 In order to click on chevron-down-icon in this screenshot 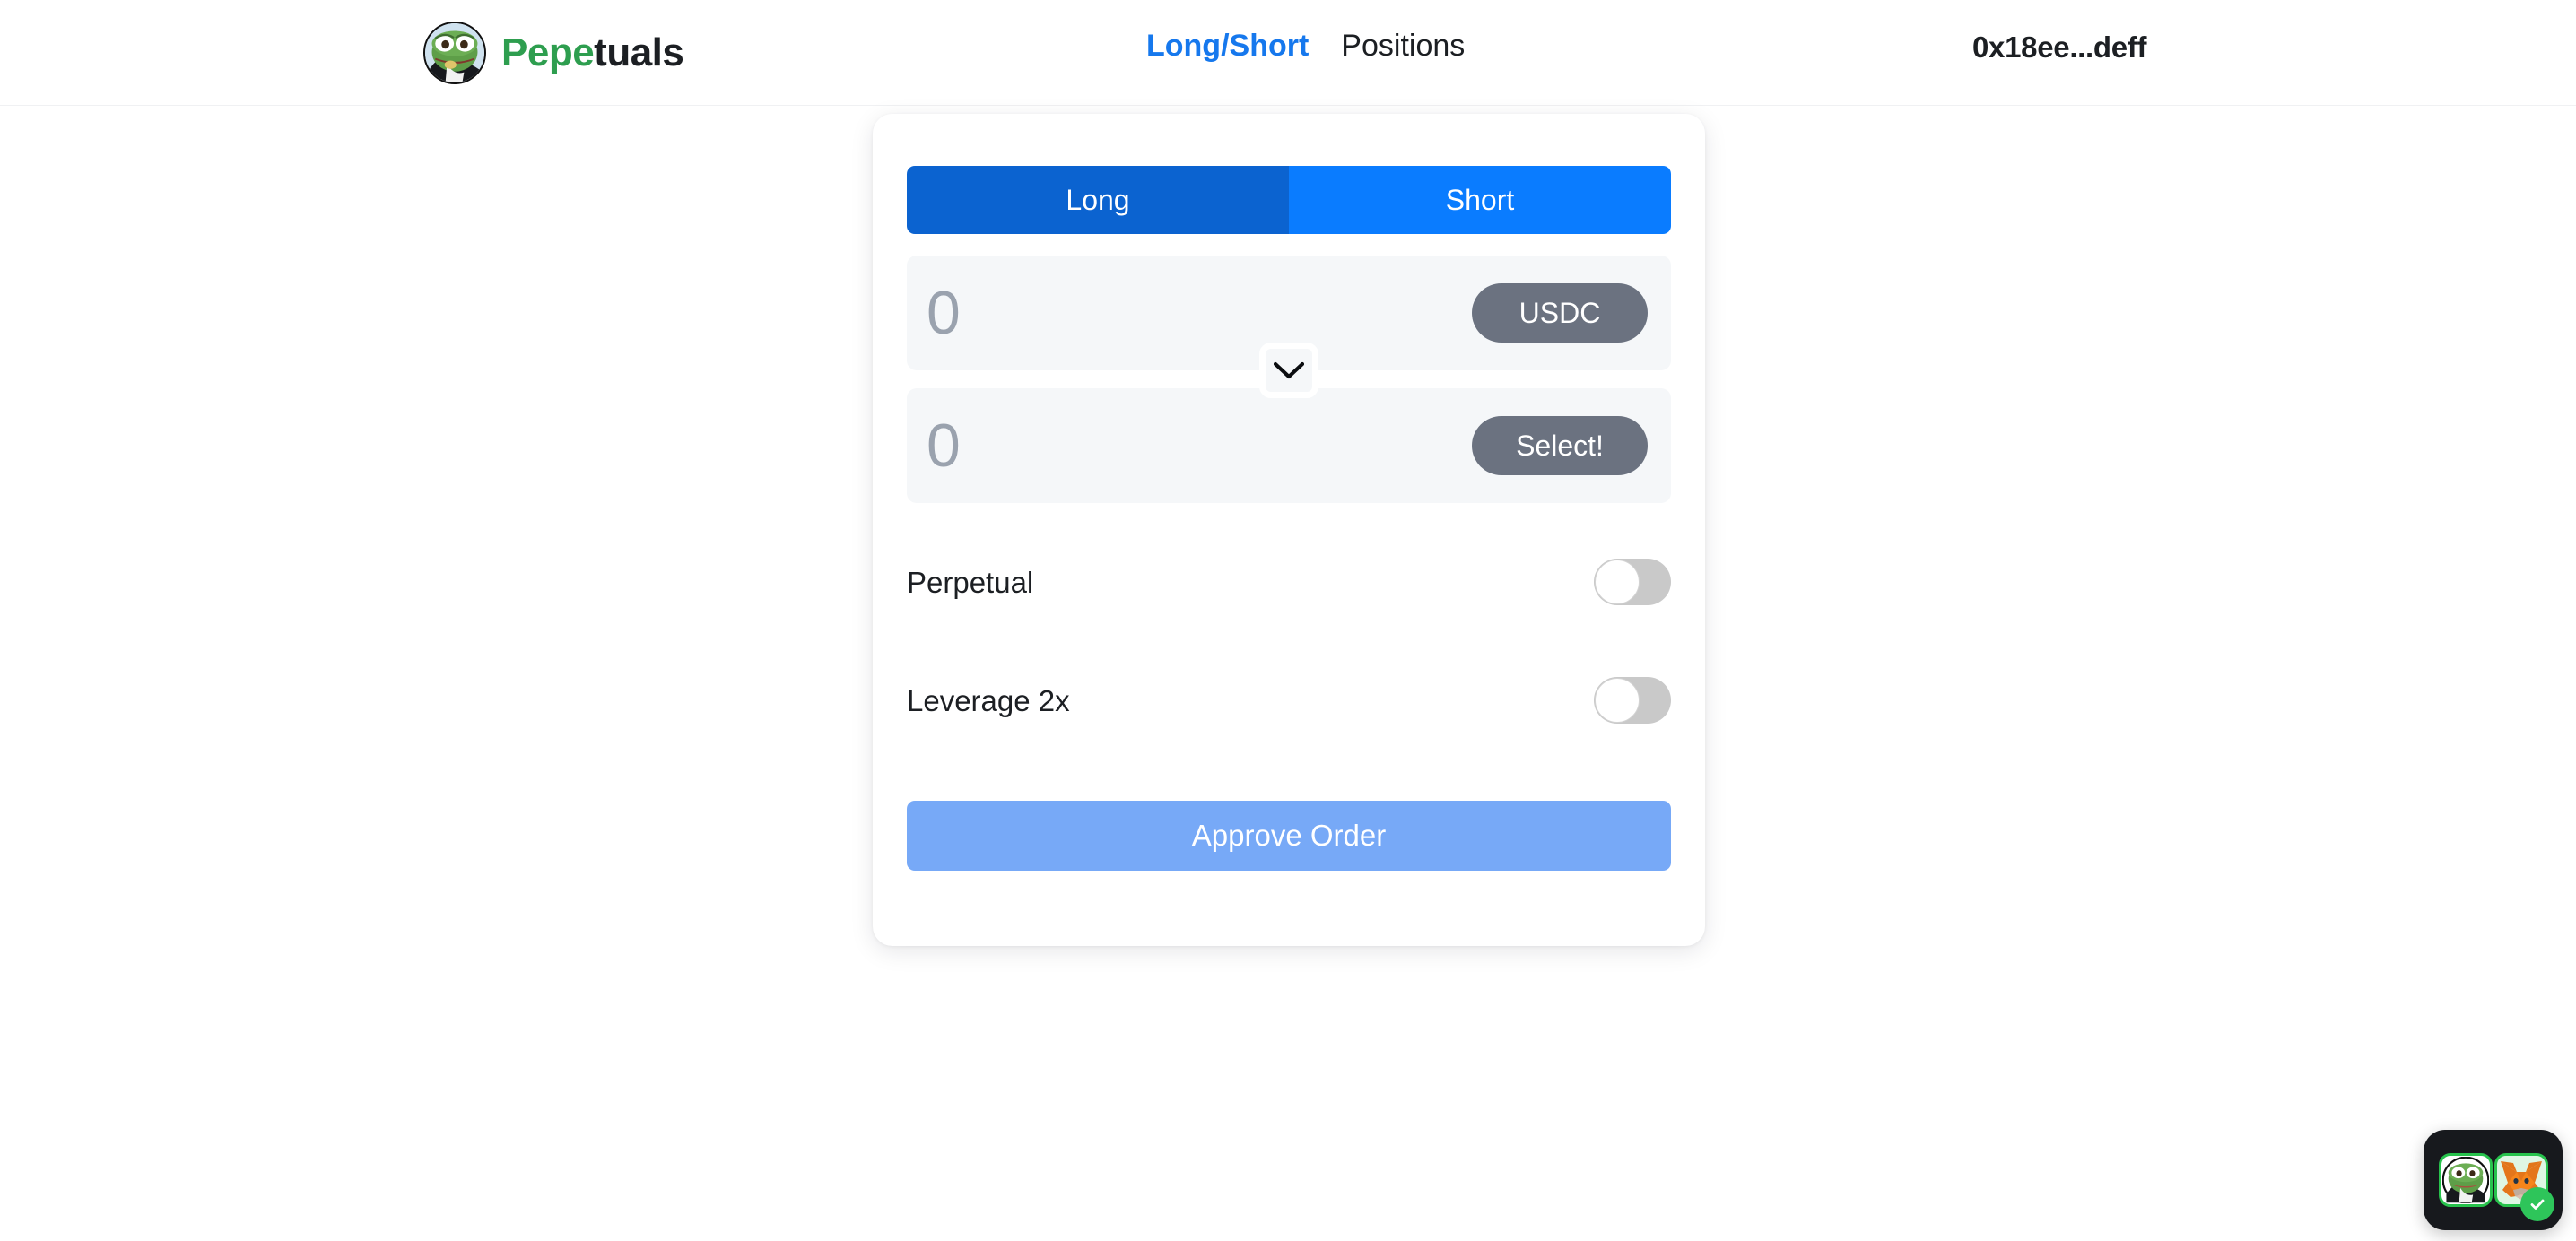, I will do `click(1288, 371)`.